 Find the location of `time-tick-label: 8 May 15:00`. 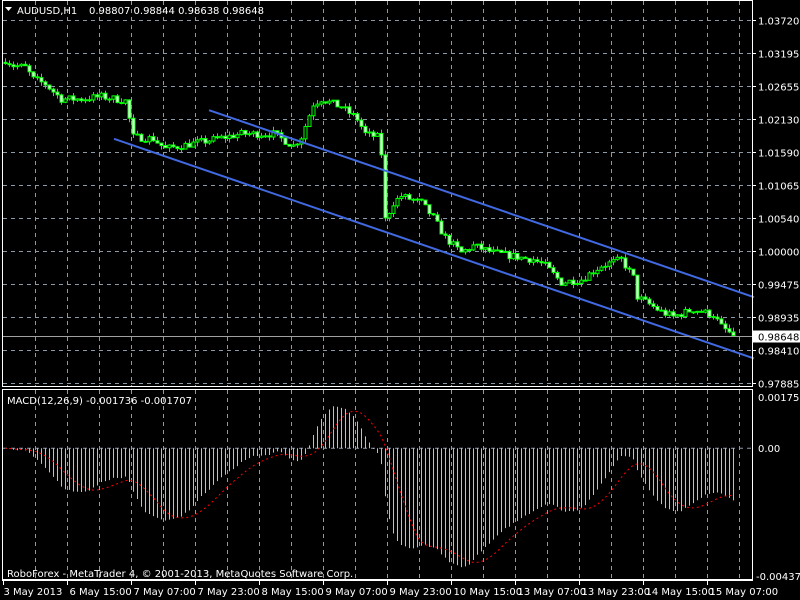

time-tick-label: 8 May 15:00 is located at coordinates (293, 592).